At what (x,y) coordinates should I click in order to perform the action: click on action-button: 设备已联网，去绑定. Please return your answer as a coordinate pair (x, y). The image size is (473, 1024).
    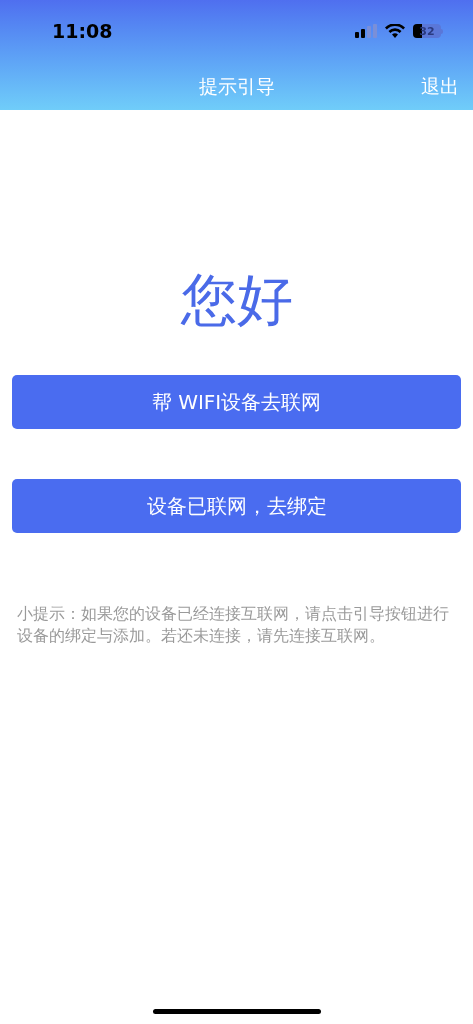
    Looking at the image, I should click on (236, 506).